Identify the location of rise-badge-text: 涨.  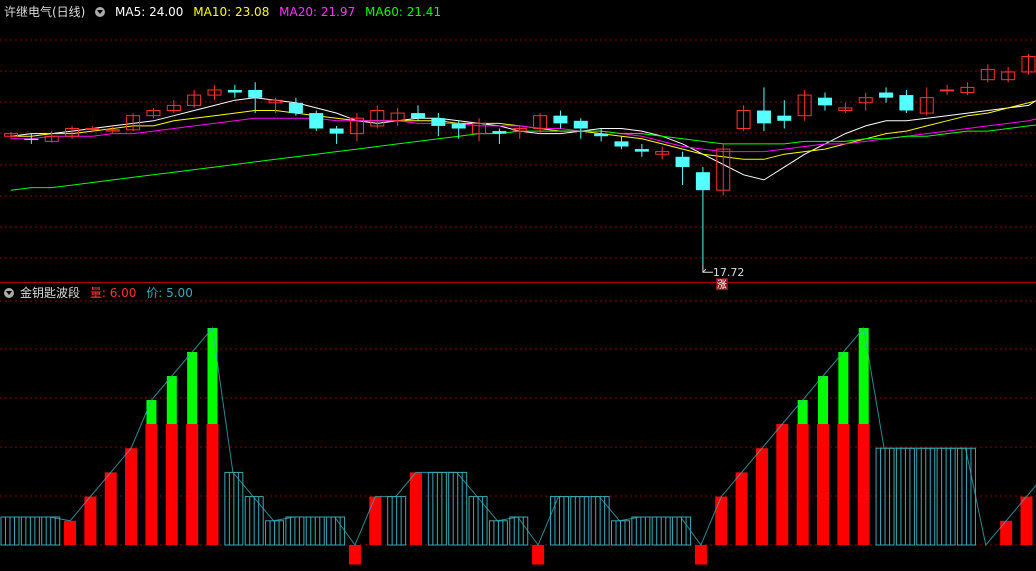
(722, 285).